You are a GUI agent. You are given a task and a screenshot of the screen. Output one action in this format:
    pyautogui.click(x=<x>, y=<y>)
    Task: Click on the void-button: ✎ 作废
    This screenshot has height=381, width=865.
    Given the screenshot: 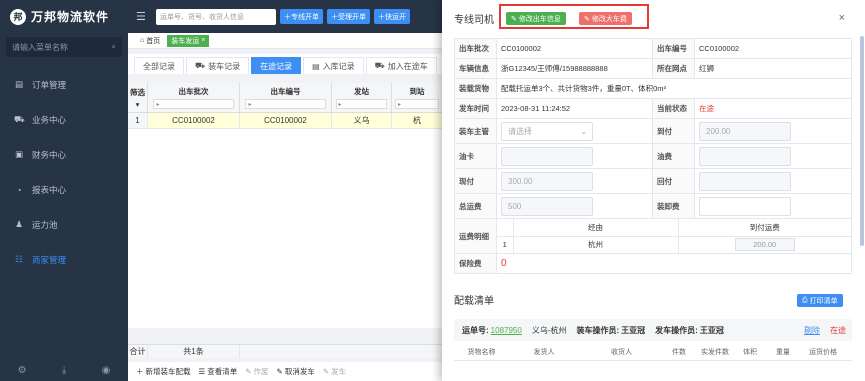 What is the action you would take?
    pyautogui.click(x=256, y=371)
    